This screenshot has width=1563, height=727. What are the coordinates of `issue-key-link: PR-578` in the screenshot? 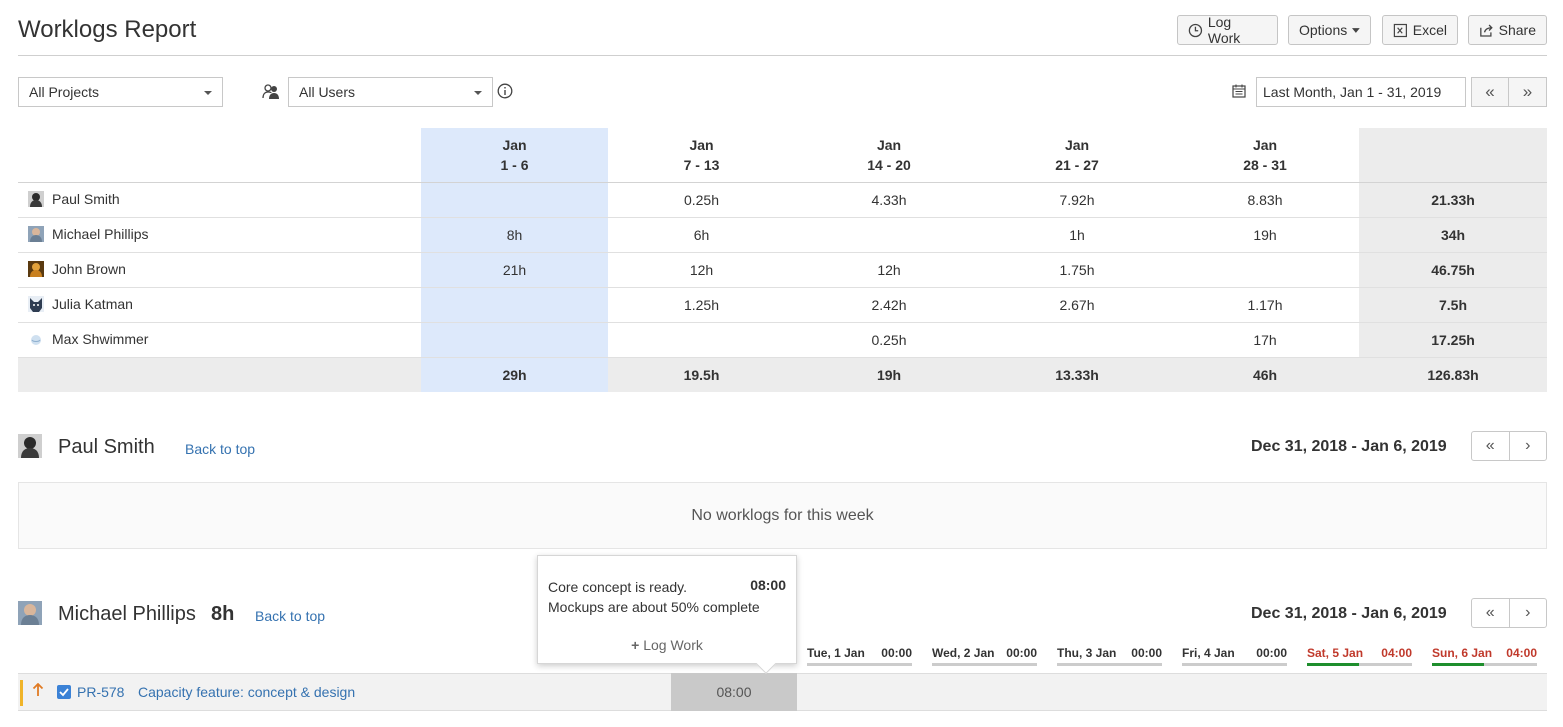 It's located at (100, 692).